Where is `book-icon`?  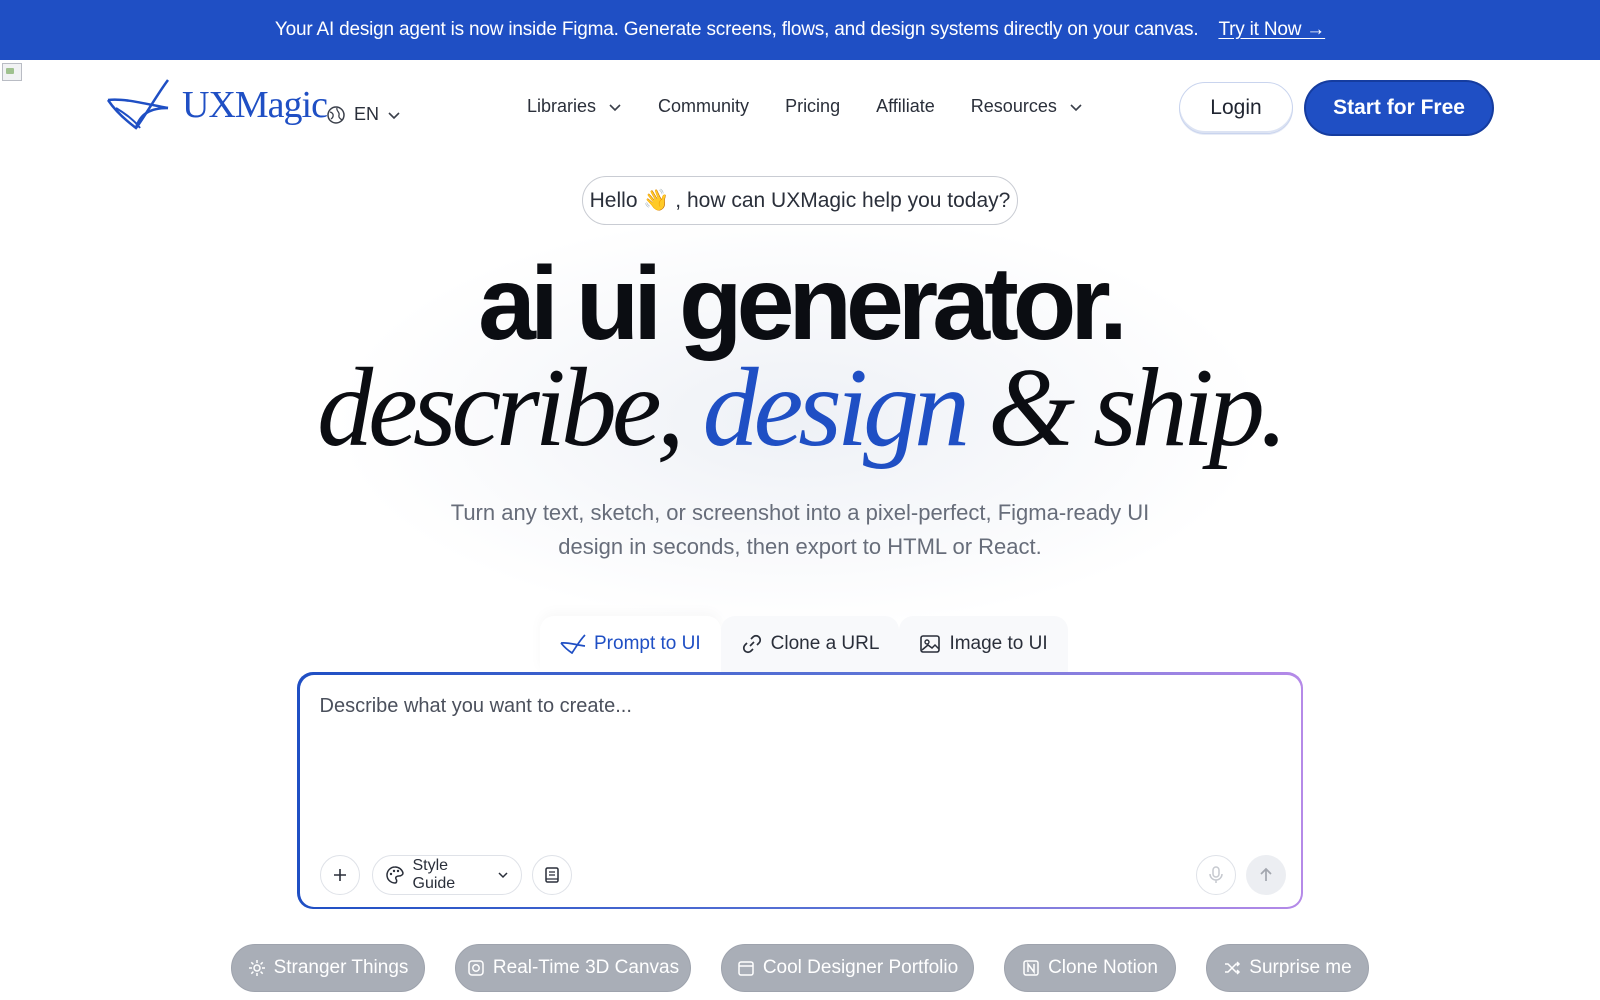
book-icon is located at coordinates (552, 875).